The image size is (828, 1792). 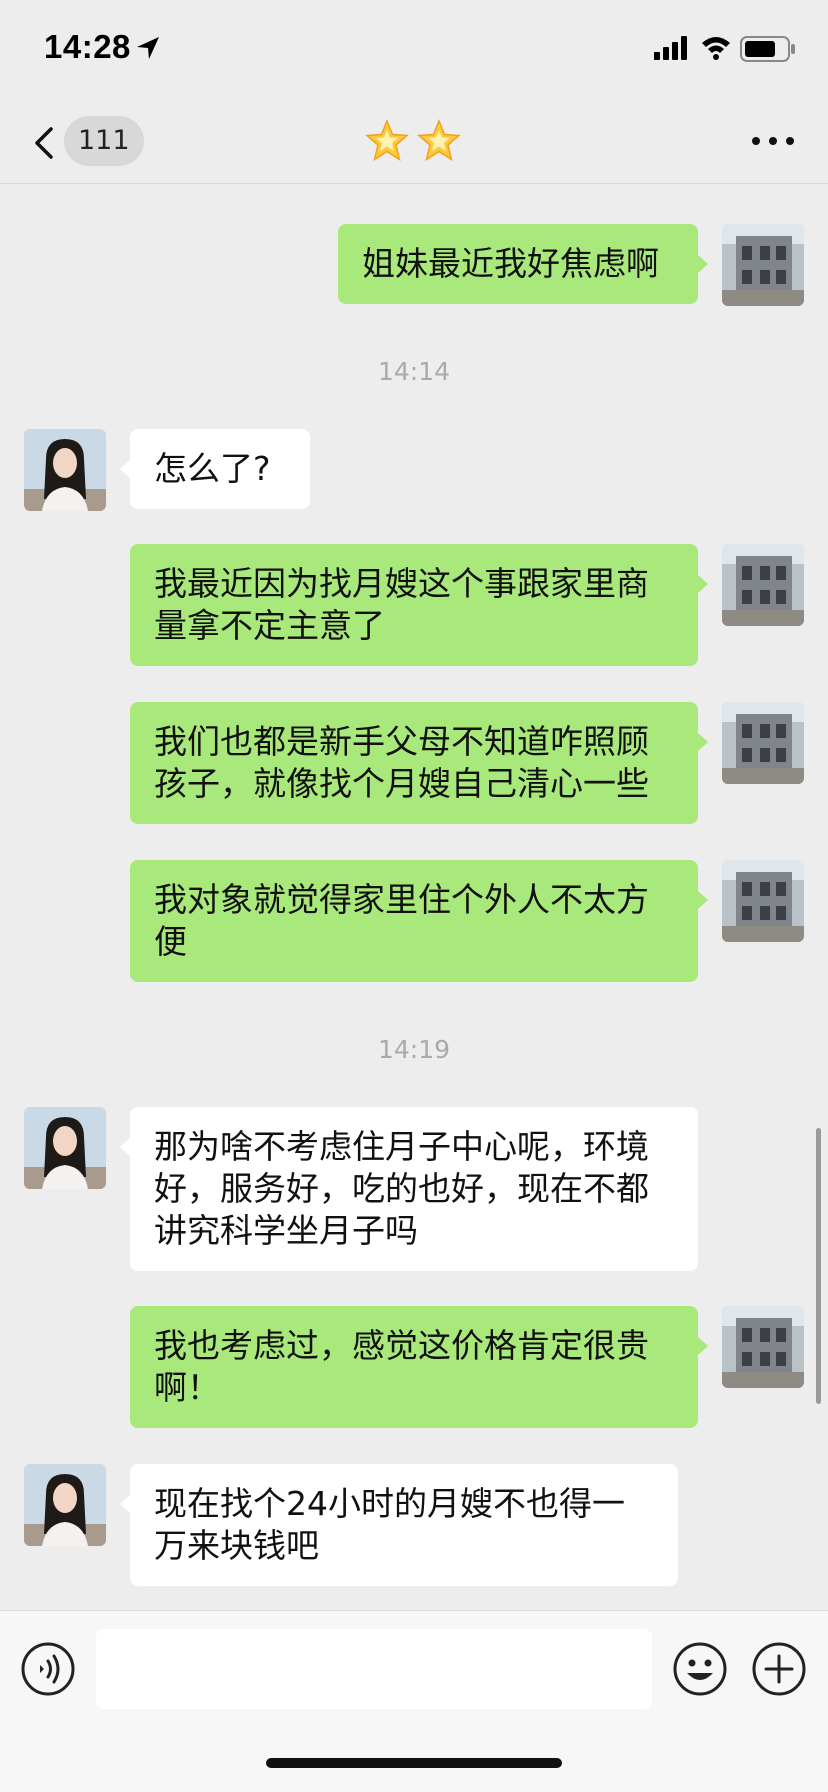 I want to click on cellular-signal-icon, so click(x=670, y=48).